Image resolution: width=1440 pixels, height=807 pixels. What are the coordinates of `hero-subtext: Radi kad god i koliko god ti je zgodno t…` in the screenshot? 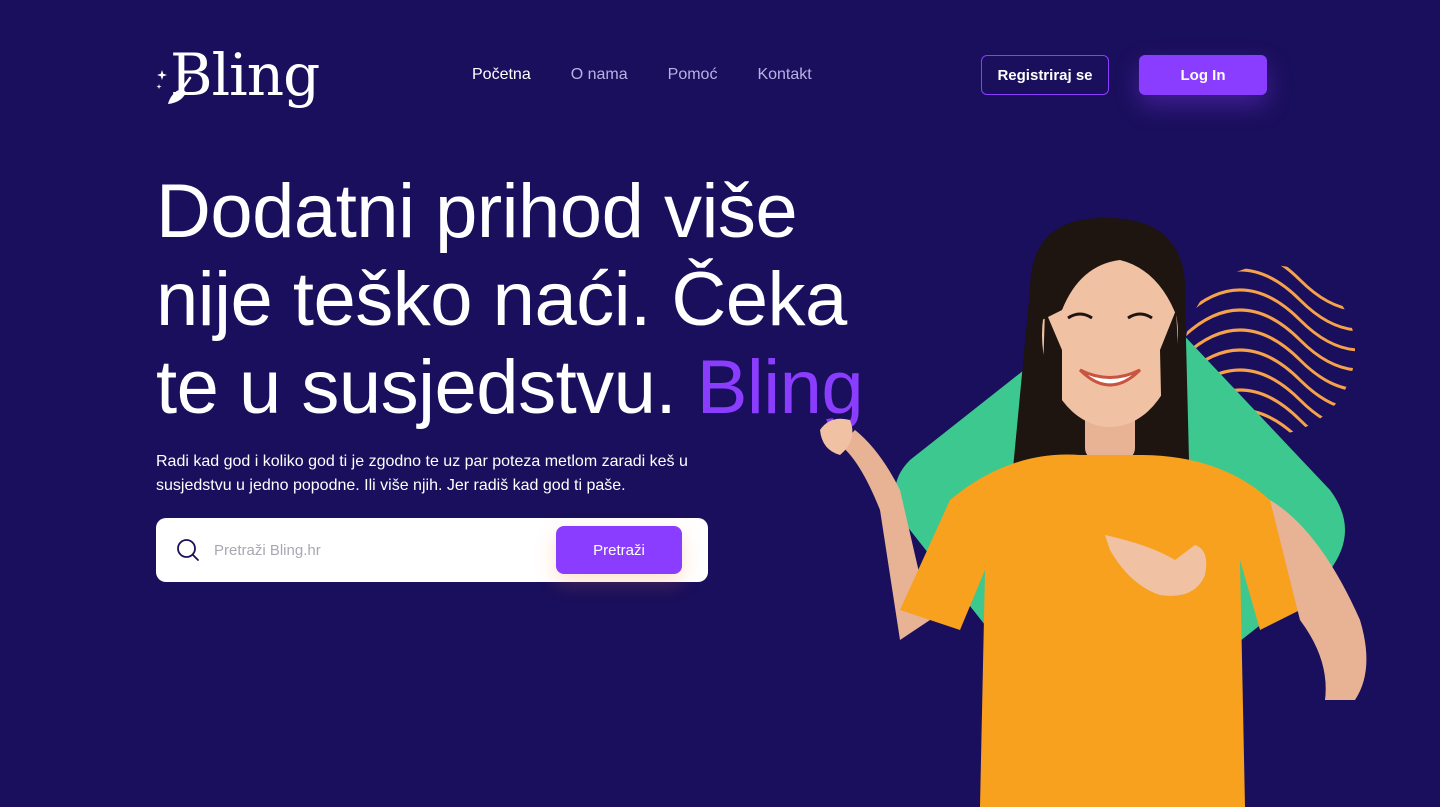 It's located at (422, 473).